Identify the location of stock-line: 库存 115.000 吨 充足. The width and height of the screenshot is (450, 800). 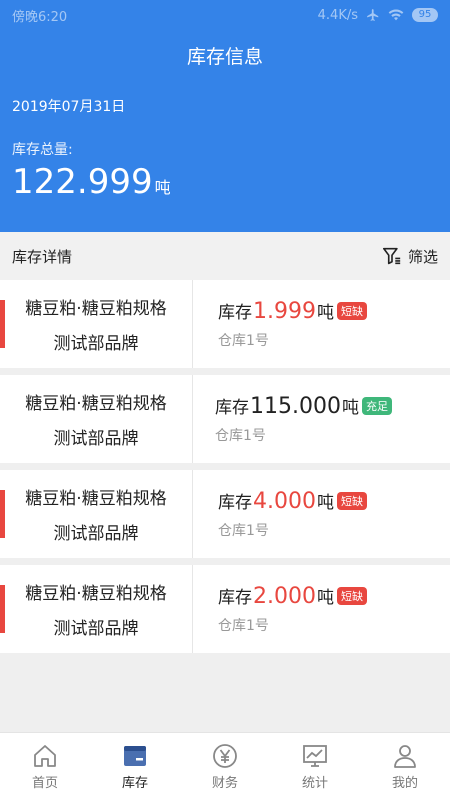
(332, 406).